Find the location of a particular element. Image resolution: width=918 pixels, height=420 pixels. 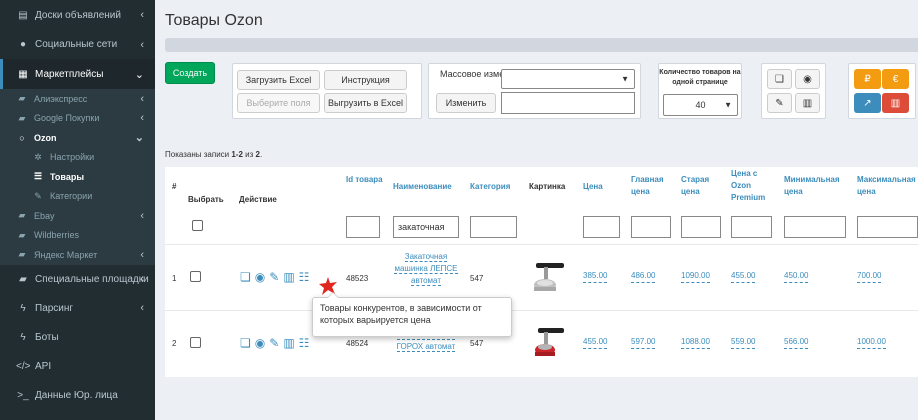

page-size-select: 40 ▼ is located at coordinates (700, 105).